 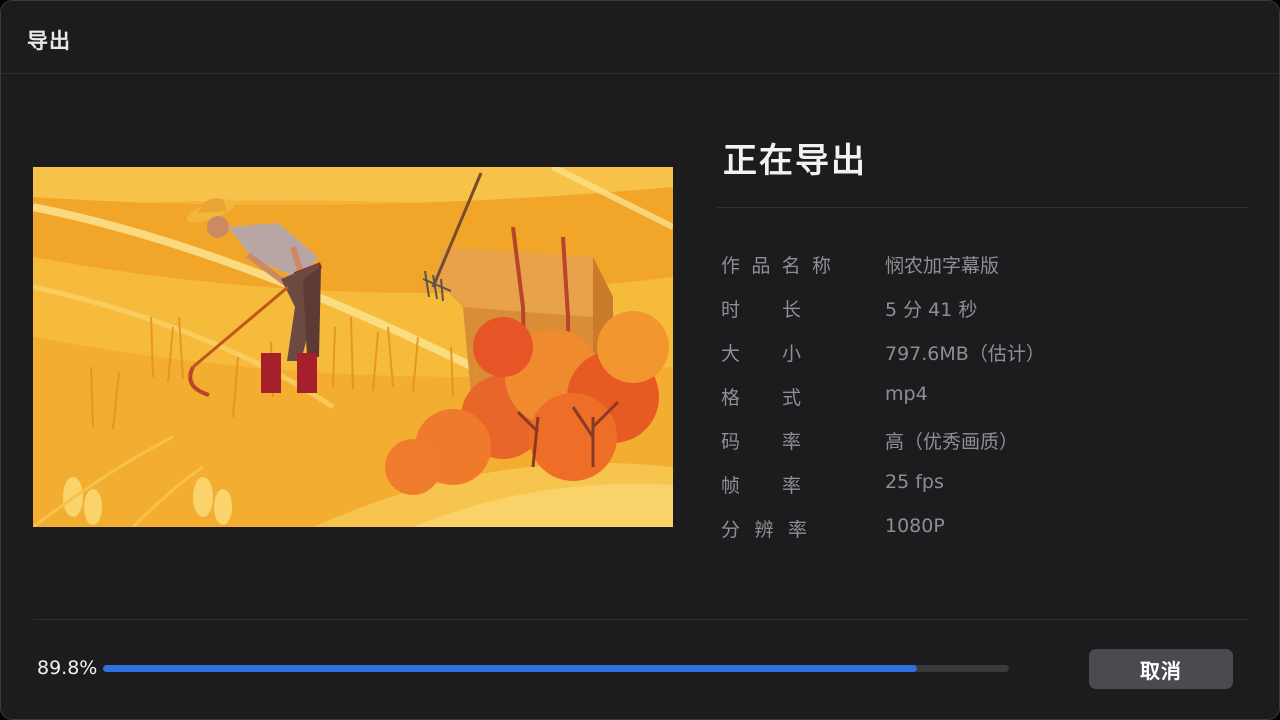 I want to click on detail-label: 码率, so click(x=761, y=442).